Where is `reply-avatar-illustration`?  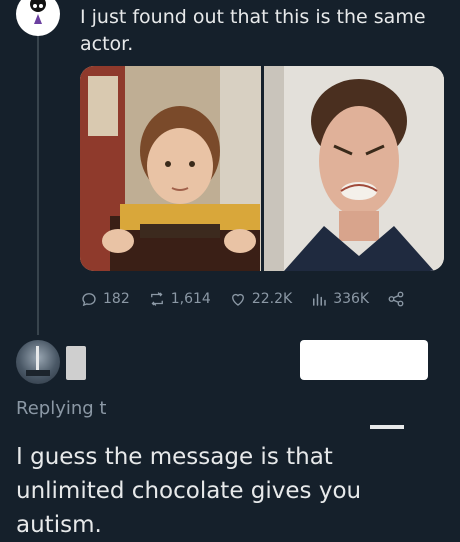 reply-avatar-illustration is located at coordinates (38, 361).